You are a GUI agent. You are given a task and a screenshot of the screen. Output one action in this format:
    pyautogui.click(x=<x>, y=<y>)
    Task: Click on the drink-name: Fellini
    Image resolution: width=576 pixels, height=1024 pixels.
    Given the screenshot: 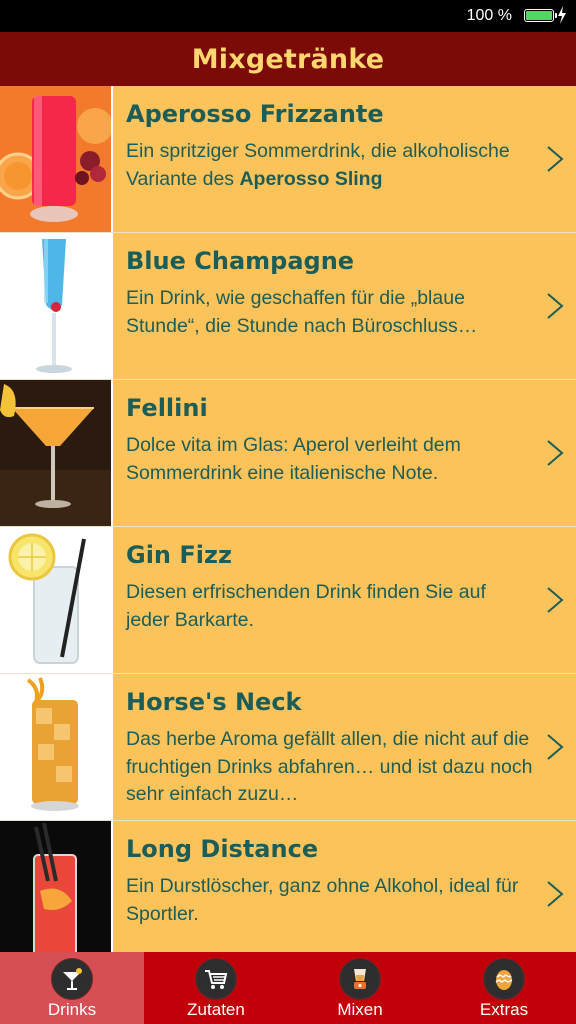 What is the action you would take?
    pyautogui.click(x=167, y=408)
    